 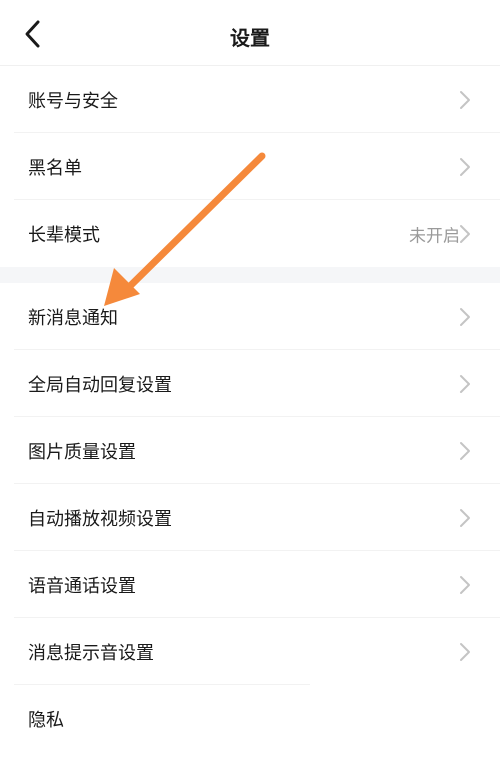 What do you see at coordinates (250, 450) in the screenshot?
I see `settings-item-image-quality: 图片质量设置` at bounding box center [250, 450].